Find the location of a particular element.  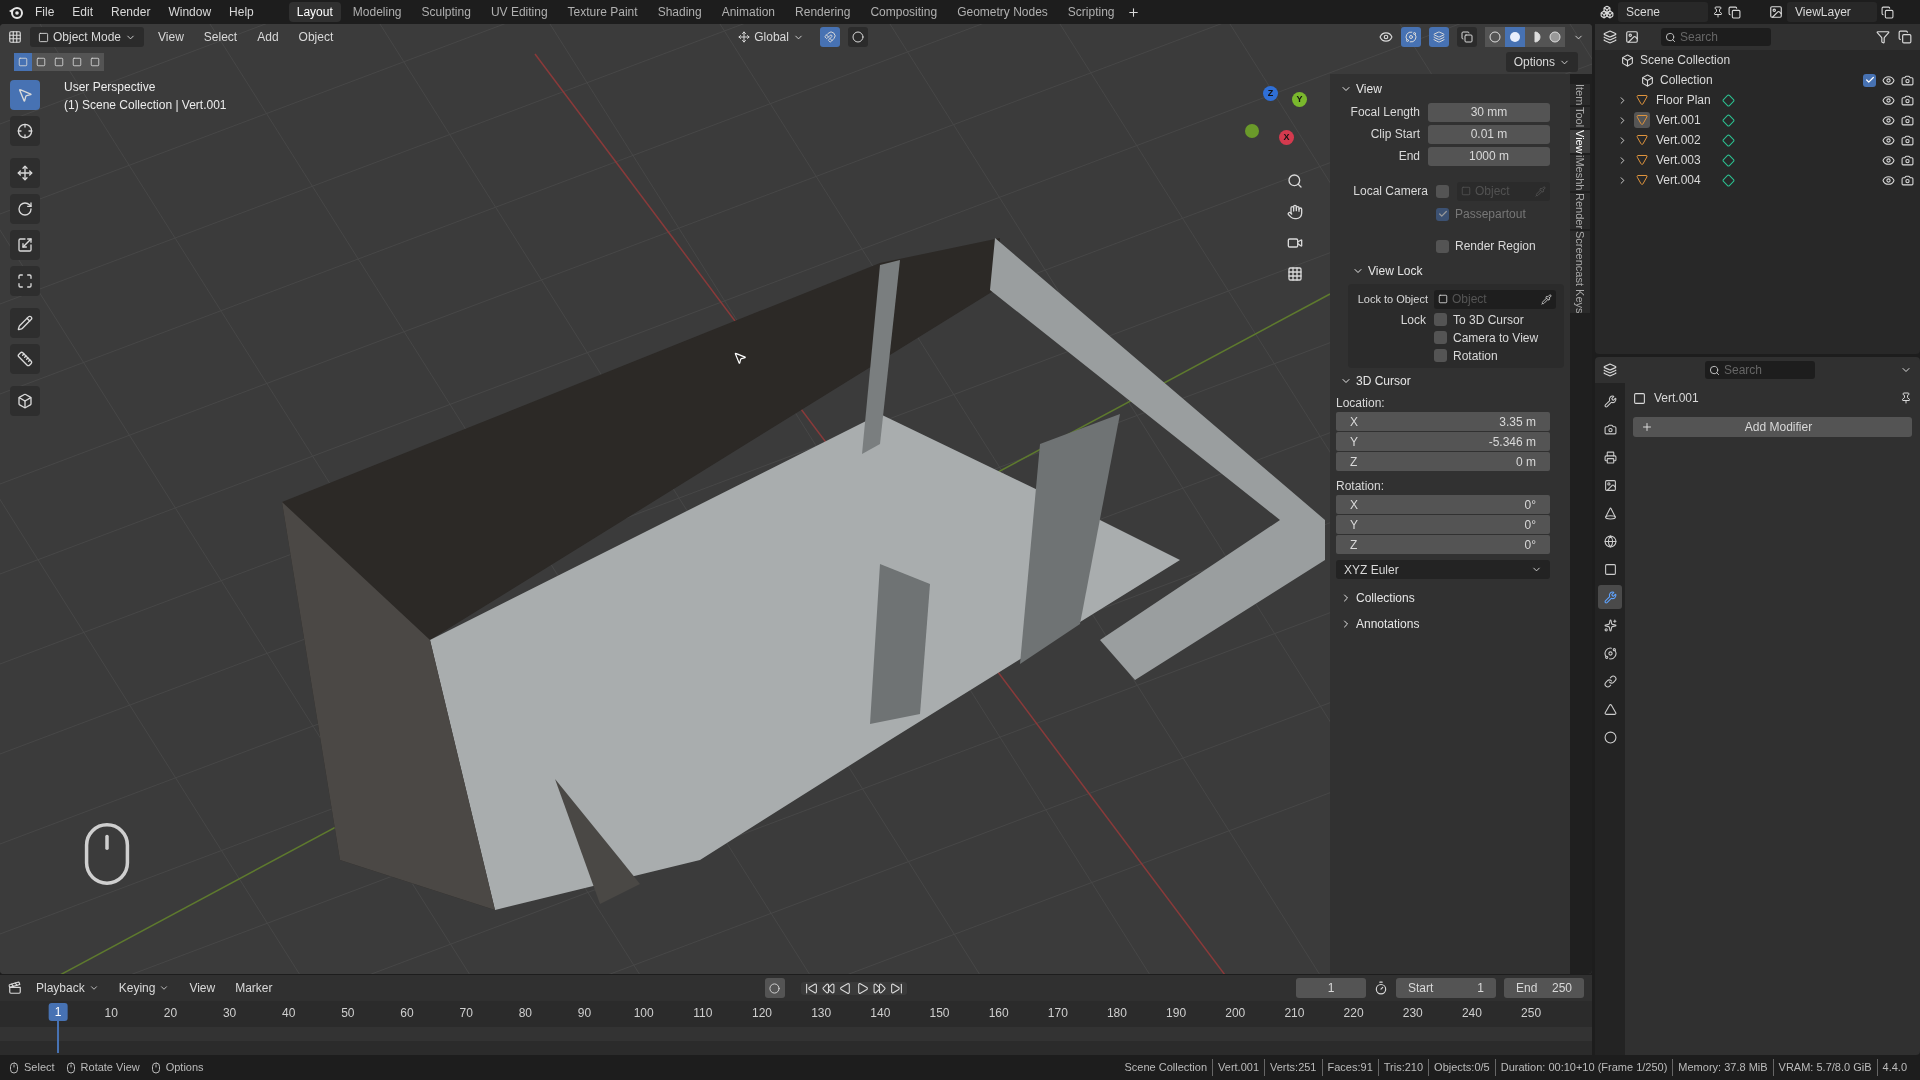

sidebar-tab: View is located at coordinates (1580, 141).